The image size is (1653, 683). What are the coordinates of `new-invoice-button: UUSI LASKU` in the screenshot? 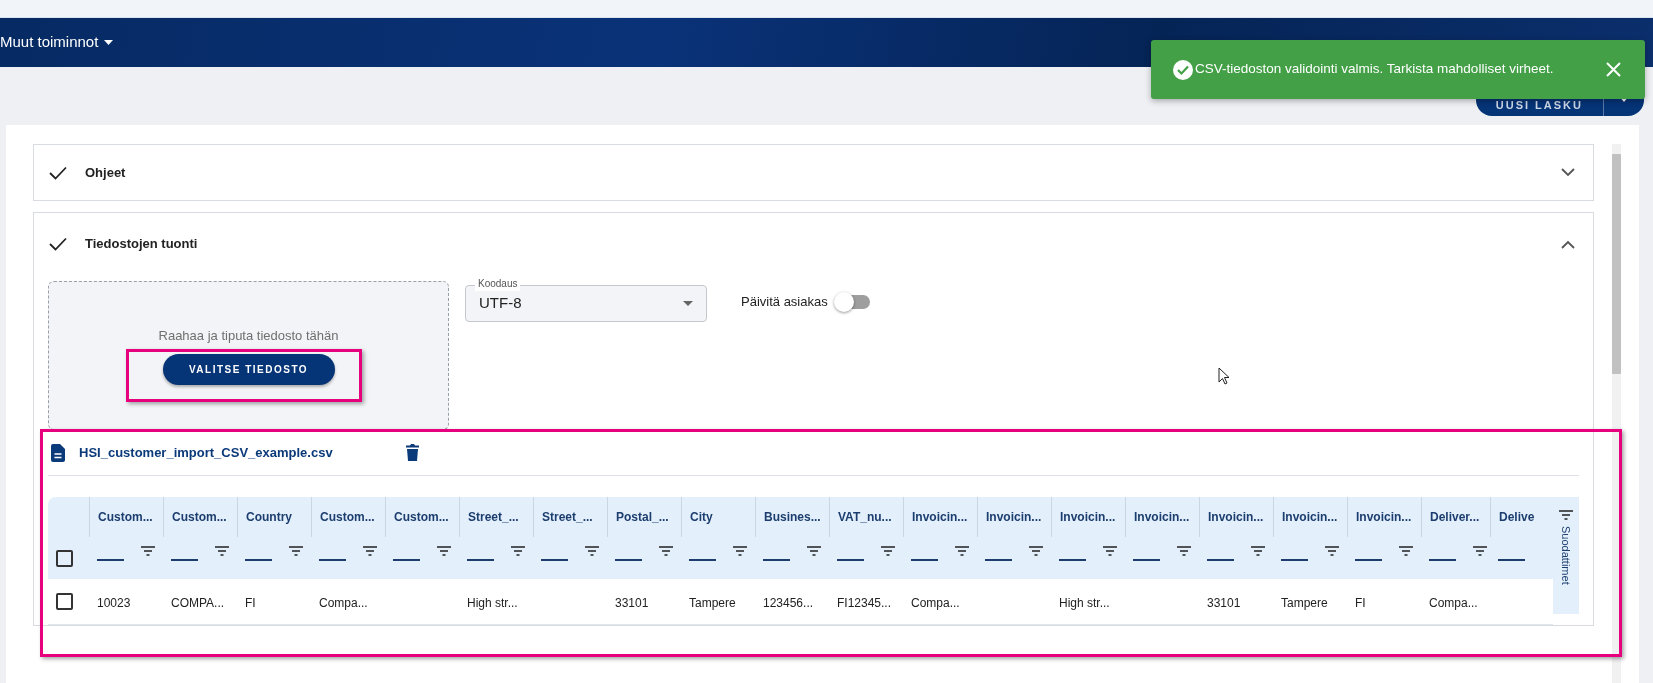 It's located at (1539, 100).